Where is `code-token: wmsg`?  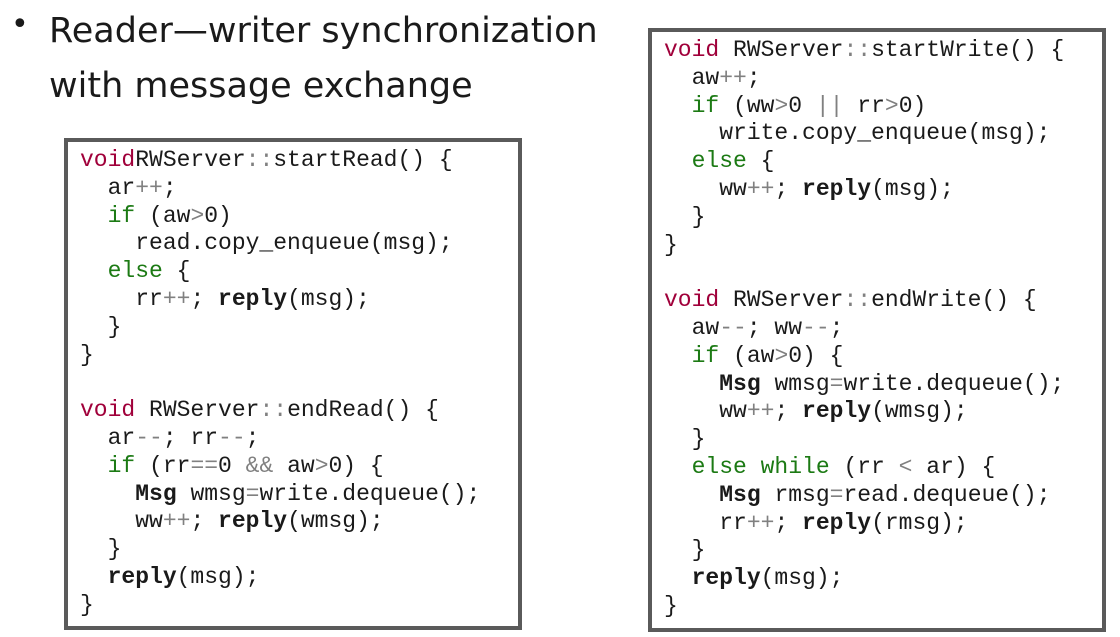
code-token: wmsg is located at coordinates (211, 493).